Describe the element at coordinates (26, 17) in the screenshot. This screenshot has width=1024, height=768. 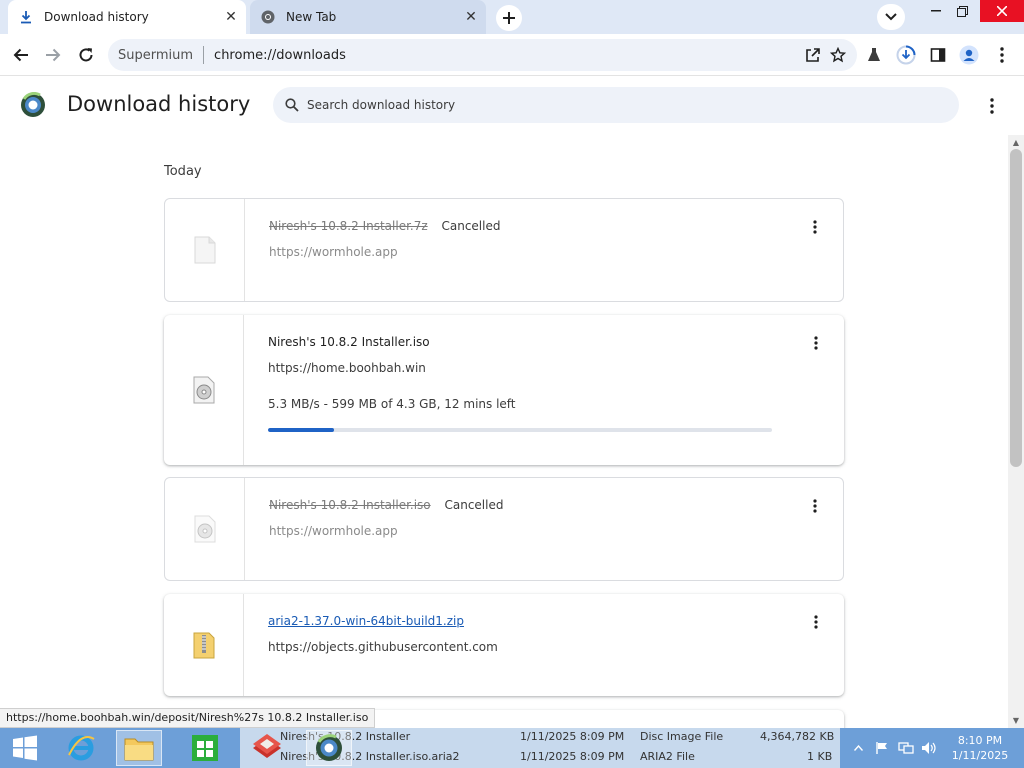
I see `download-icon` at that location.